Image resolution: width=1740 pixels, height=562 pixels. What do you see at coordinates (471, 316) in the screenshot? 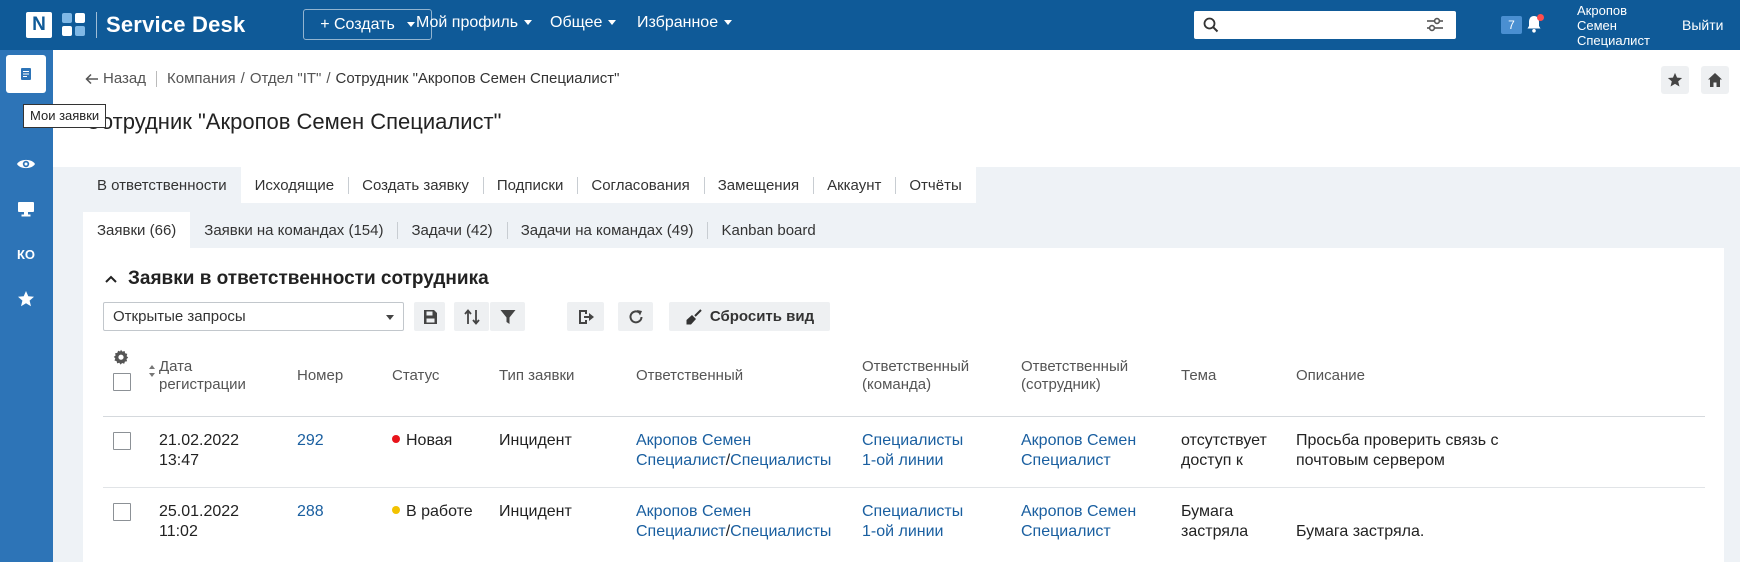
I see `sort-button` at bounding box center [471, 316].